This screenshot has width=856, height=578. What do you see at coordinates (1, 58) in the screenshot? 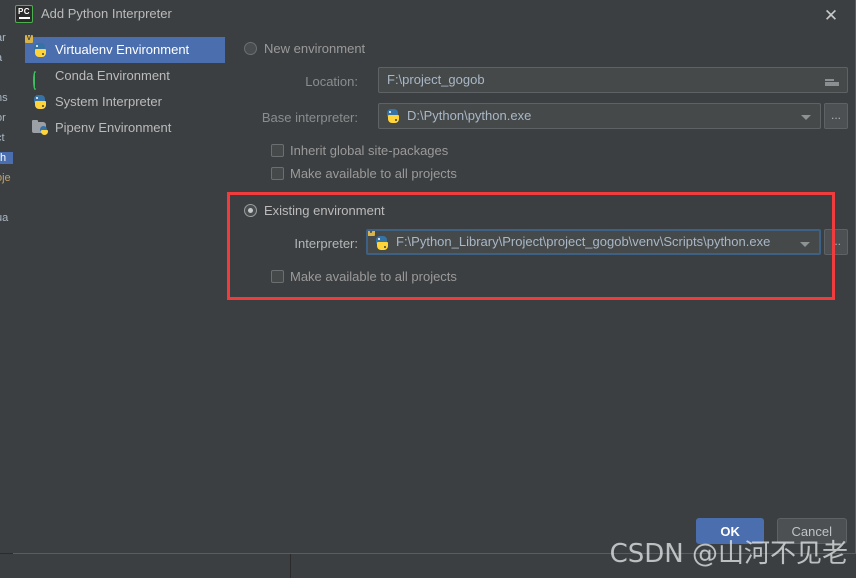
I see `background-tree-fragment: a` at bounding box center [1, 58].